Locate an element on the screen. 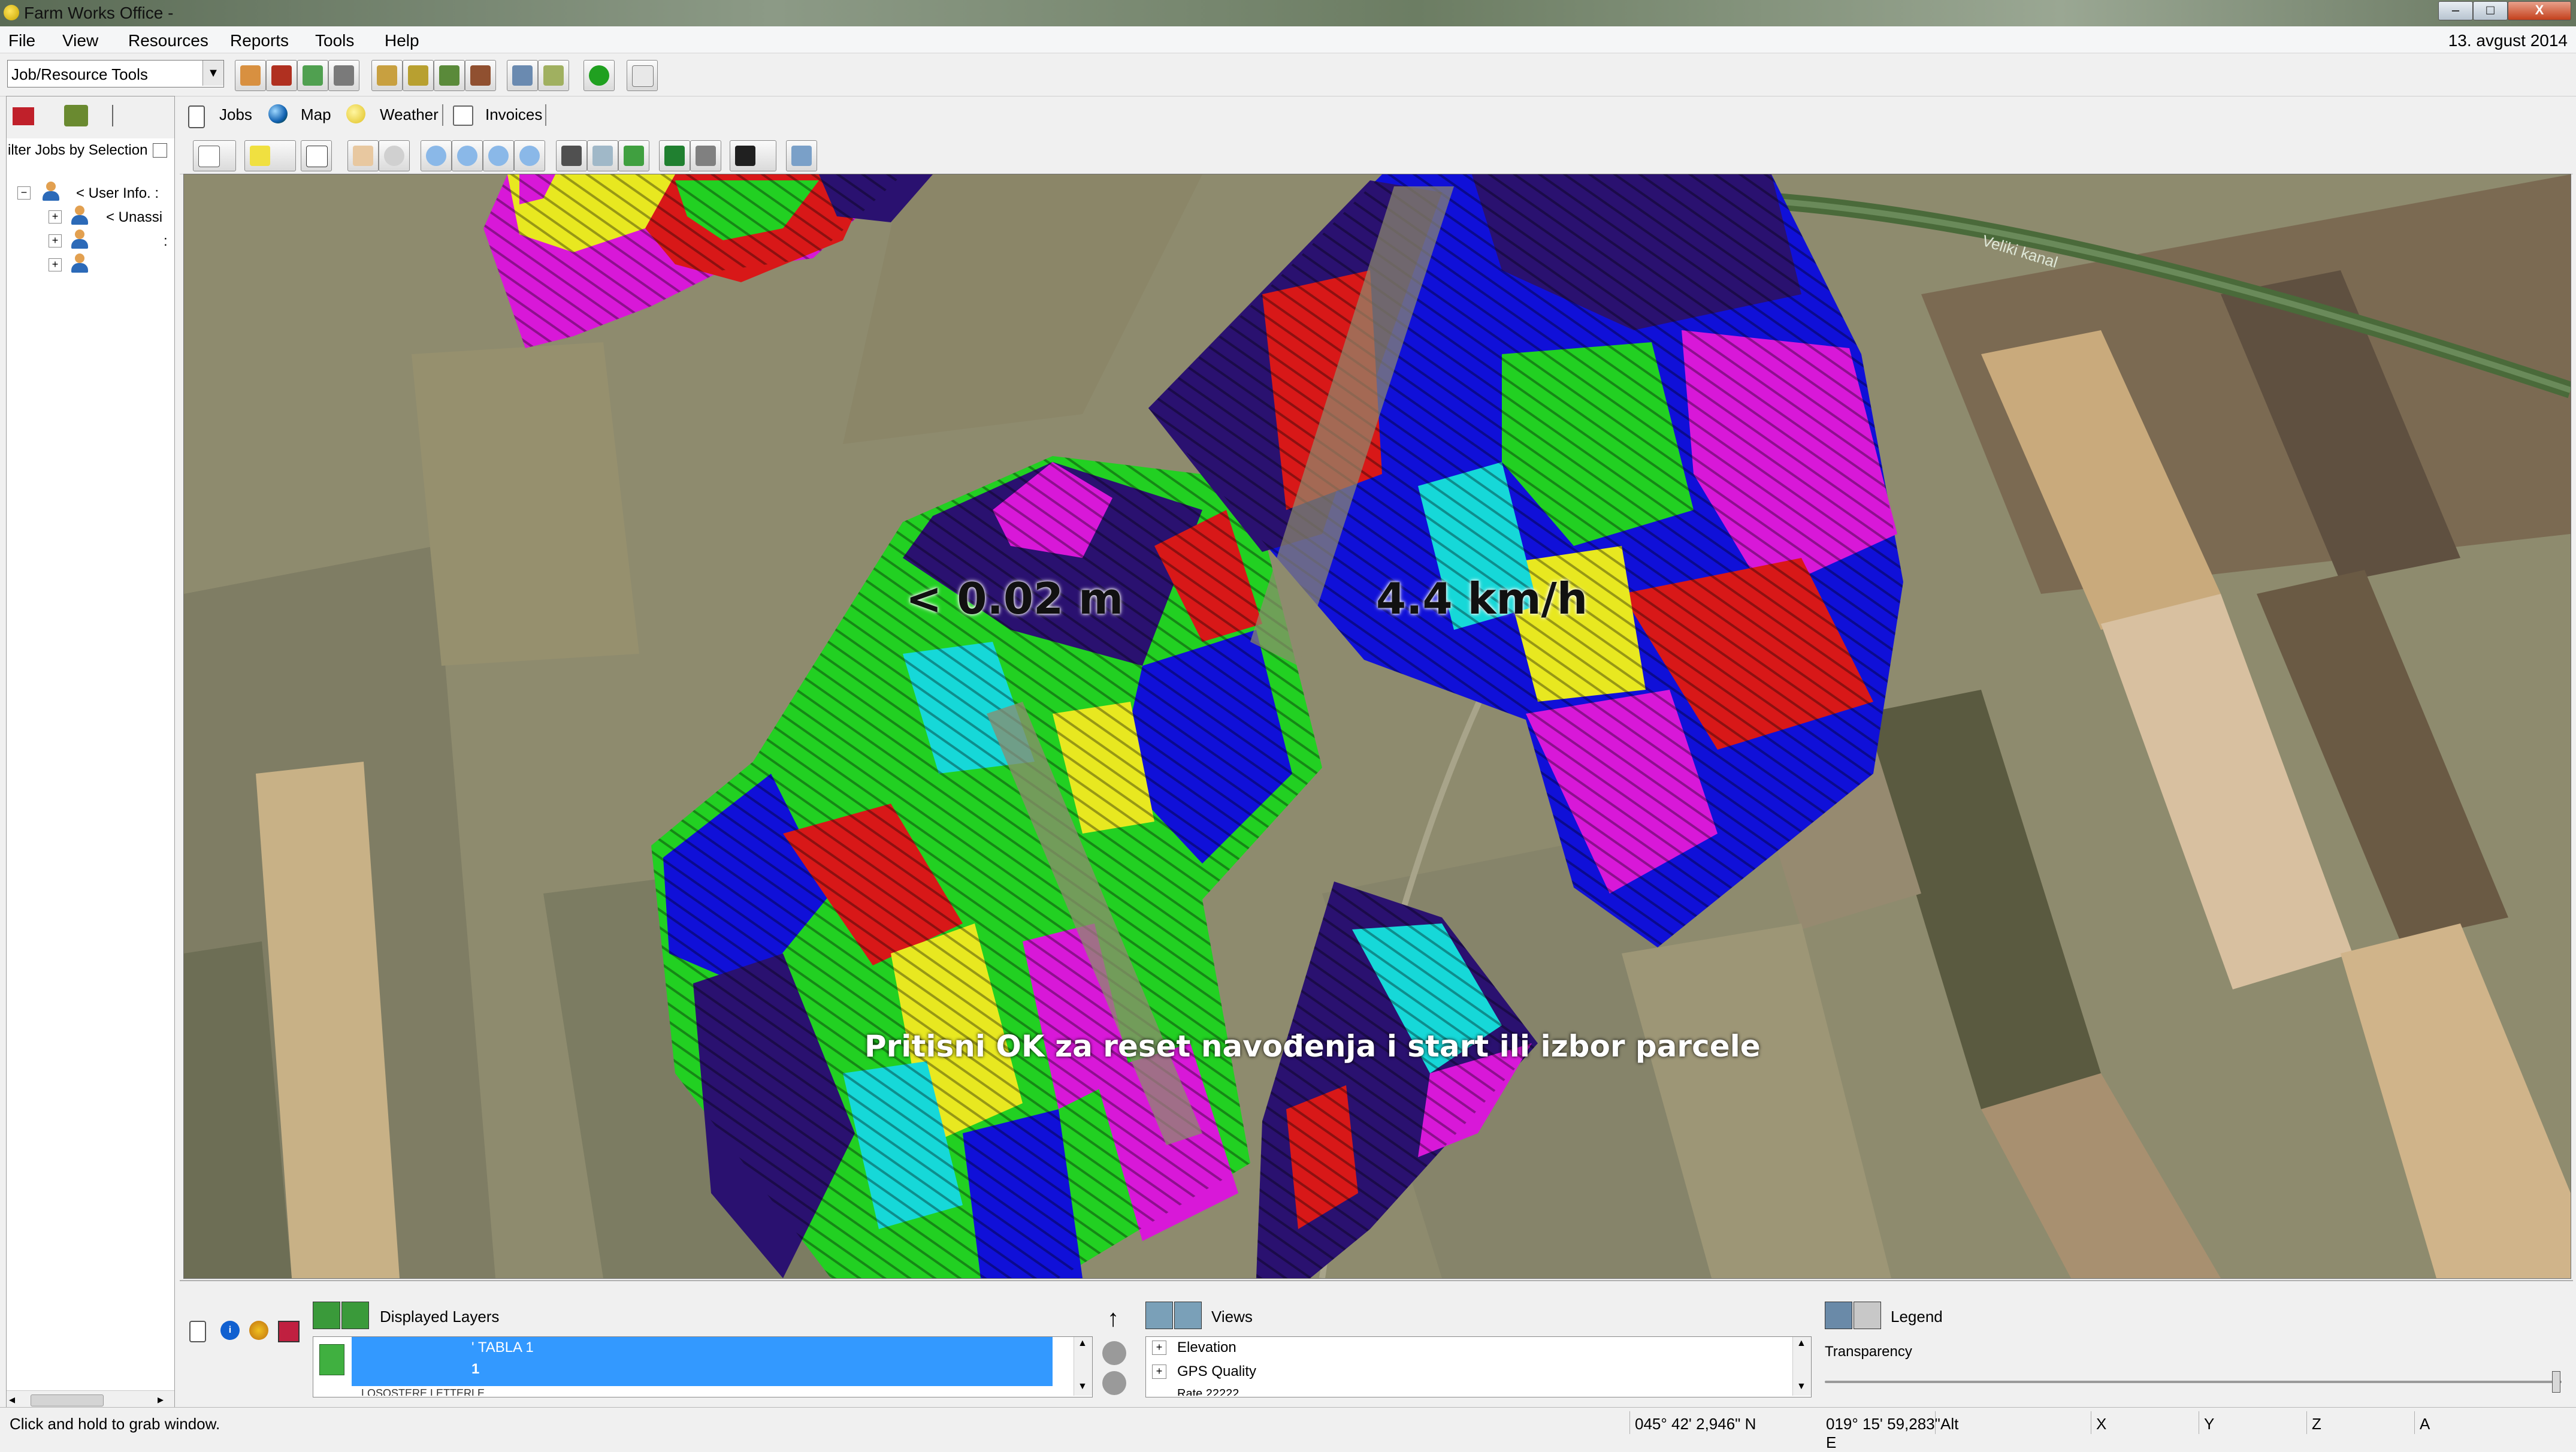  layer-settings-button is located at coordinates (801, 155).